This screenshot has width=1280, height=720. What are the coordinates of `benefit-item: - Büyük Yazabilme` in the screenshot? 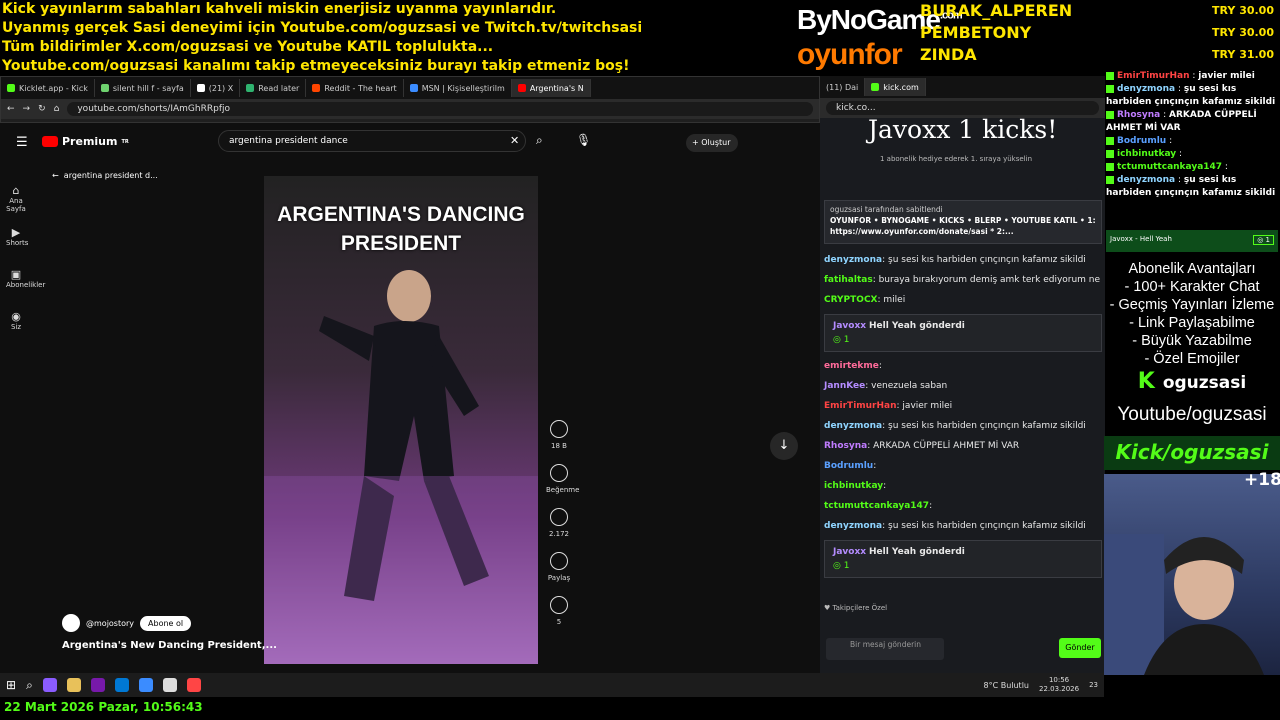 It's located at (1192, 341).